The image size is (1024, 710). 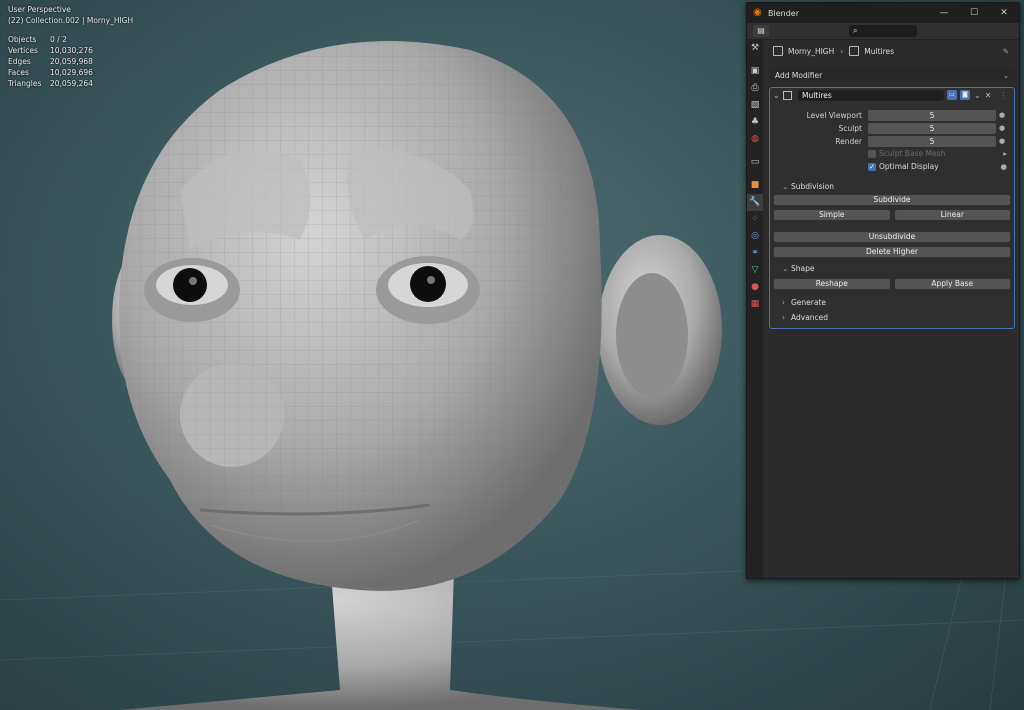 What do you see at coordinates (952, 284) in the screenshot?
I see `apply-base-button: Apply Base` at bounding box center [952, 284].